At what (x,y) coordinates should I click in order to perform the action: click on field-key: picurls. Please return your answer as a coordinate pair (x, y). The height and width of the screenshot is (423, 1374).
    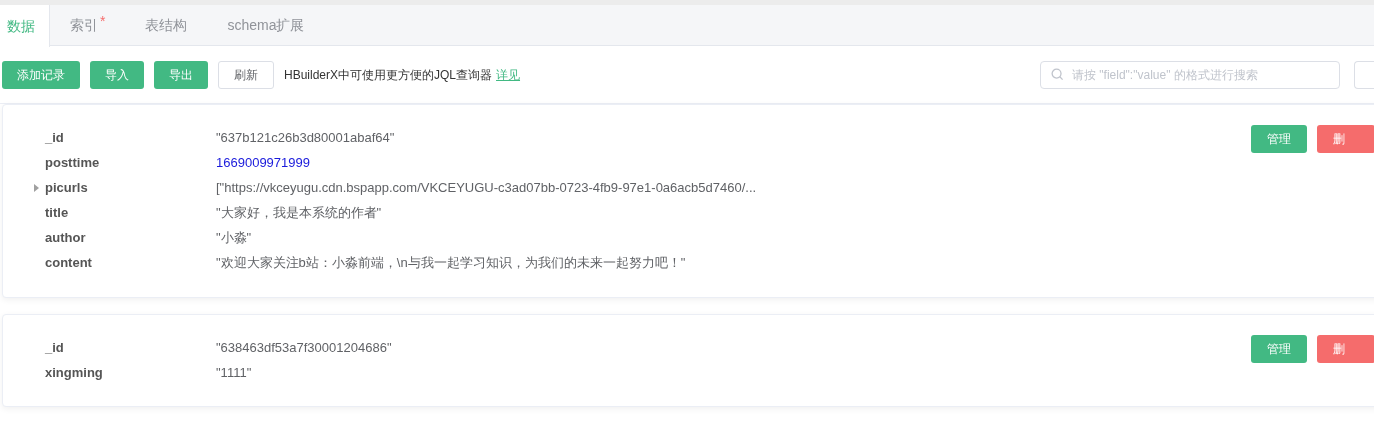
    Looking at the image, I should click on (130, 187).